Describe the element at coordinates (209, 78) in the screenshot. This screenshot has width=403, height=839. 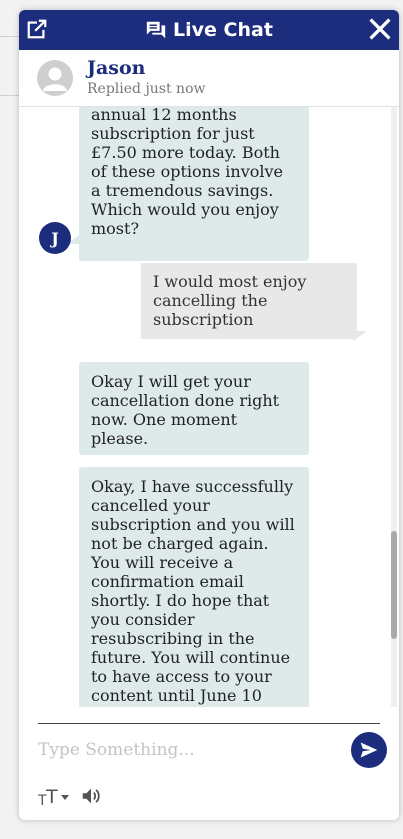
I see `agent-info-bar: Jason Replied just now` at that location.